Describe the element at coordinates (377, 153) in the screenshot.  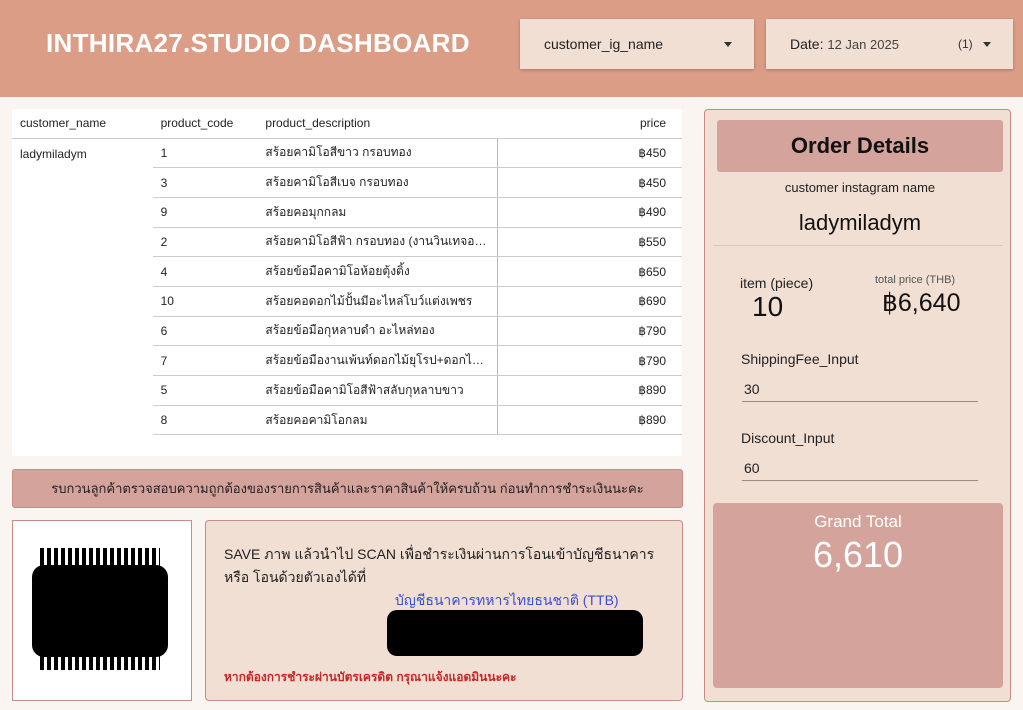
I see `cell-product-description: สร้อยคามิโอสีขาว กรอบทอง` at that location.